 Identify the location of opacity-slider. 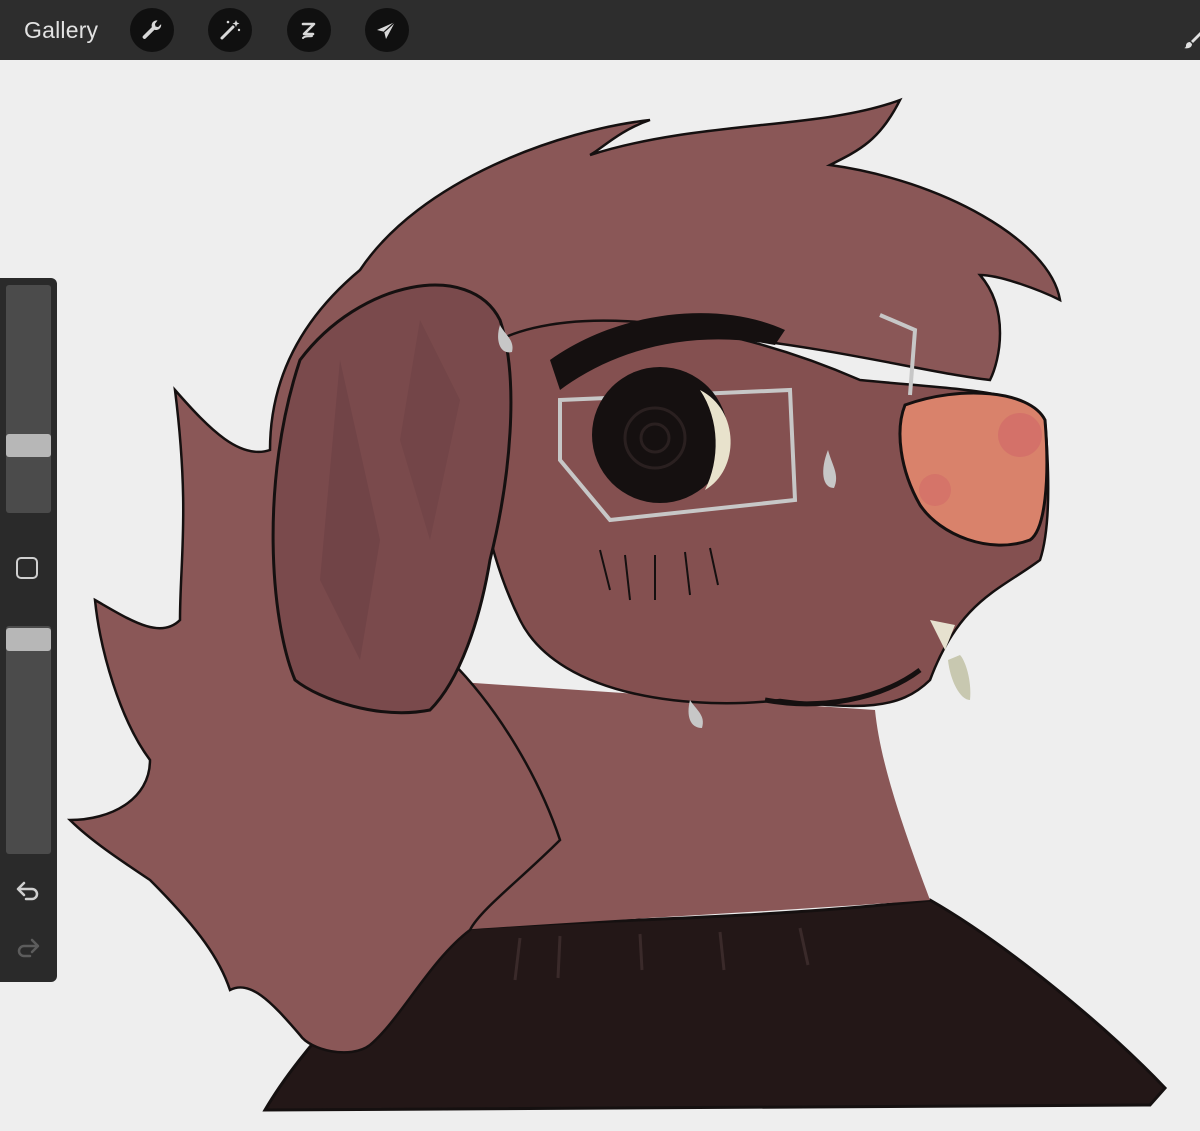
(28, 740).